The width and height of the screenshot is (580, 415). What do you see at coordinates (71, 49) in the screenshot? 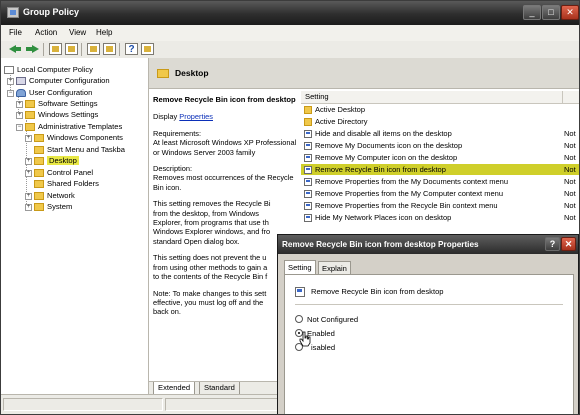
I see `show-hide-tree-icon` at bounding box center [71, 49].